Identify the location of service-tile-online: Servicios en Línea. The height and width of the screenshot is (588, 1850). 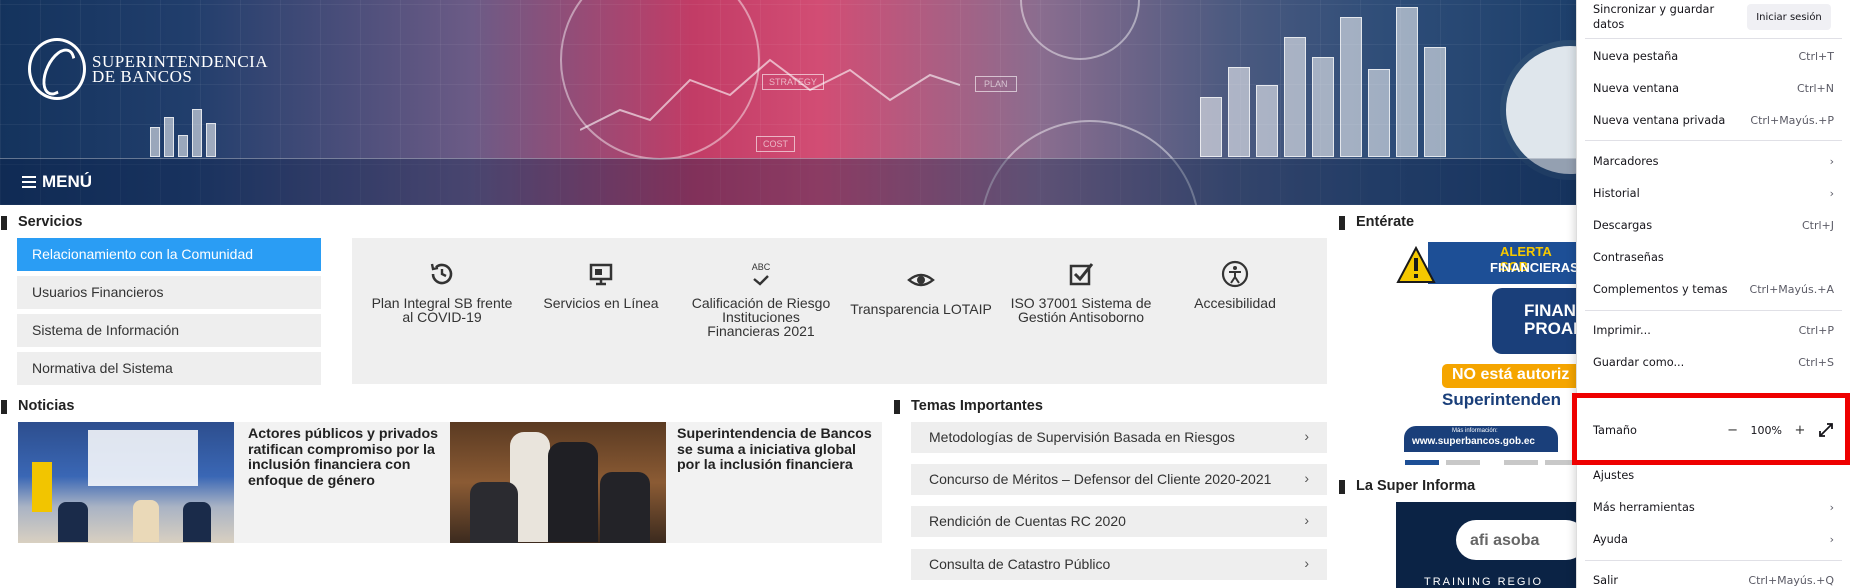
(601, 285).